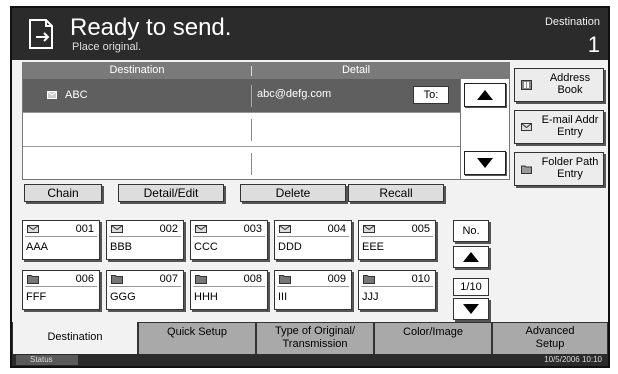  Describe the element at coordinates (36, 297) in the screenshot. I see `one-touch-name: FFF` at that location.